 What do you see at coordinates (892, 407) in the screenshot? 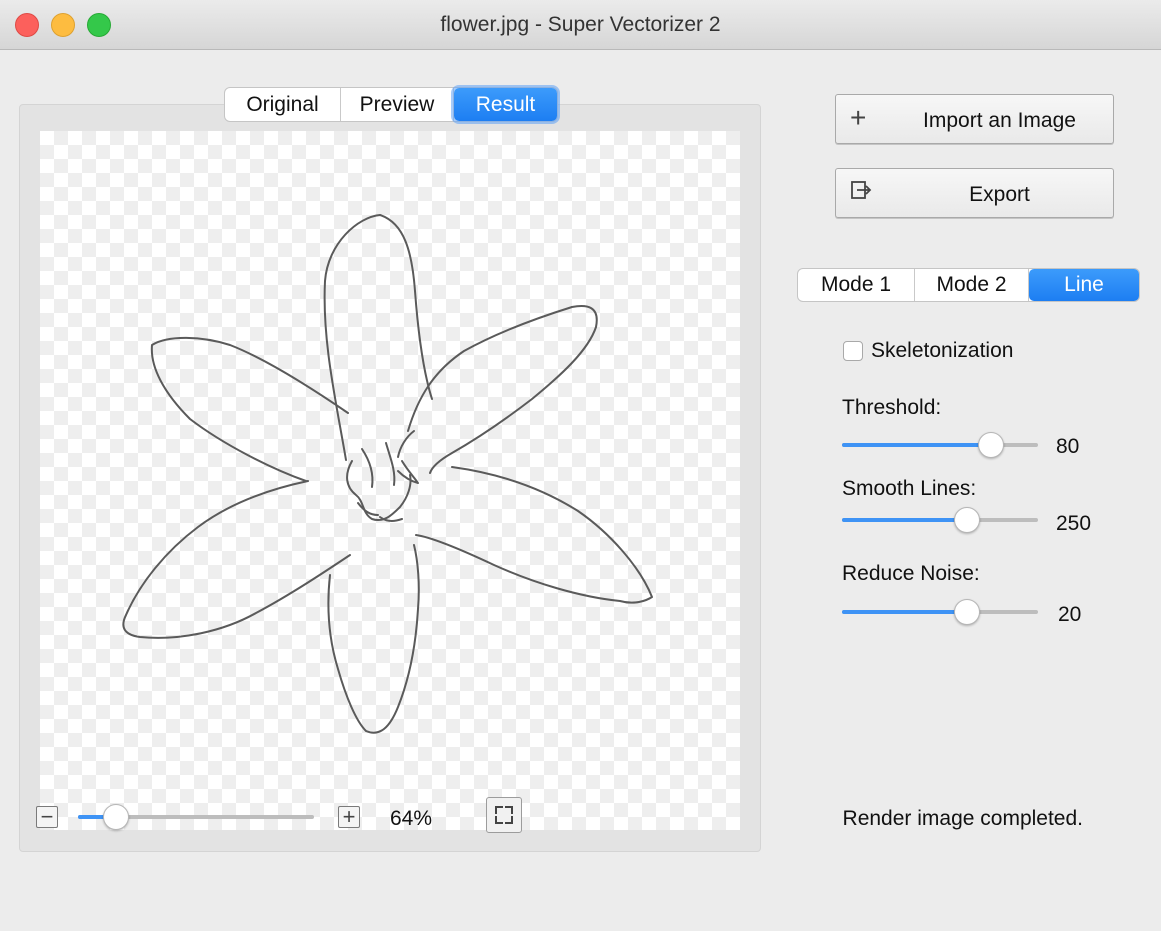
I see `threshold-label: Threshold:` at bounding box center [892, 407].